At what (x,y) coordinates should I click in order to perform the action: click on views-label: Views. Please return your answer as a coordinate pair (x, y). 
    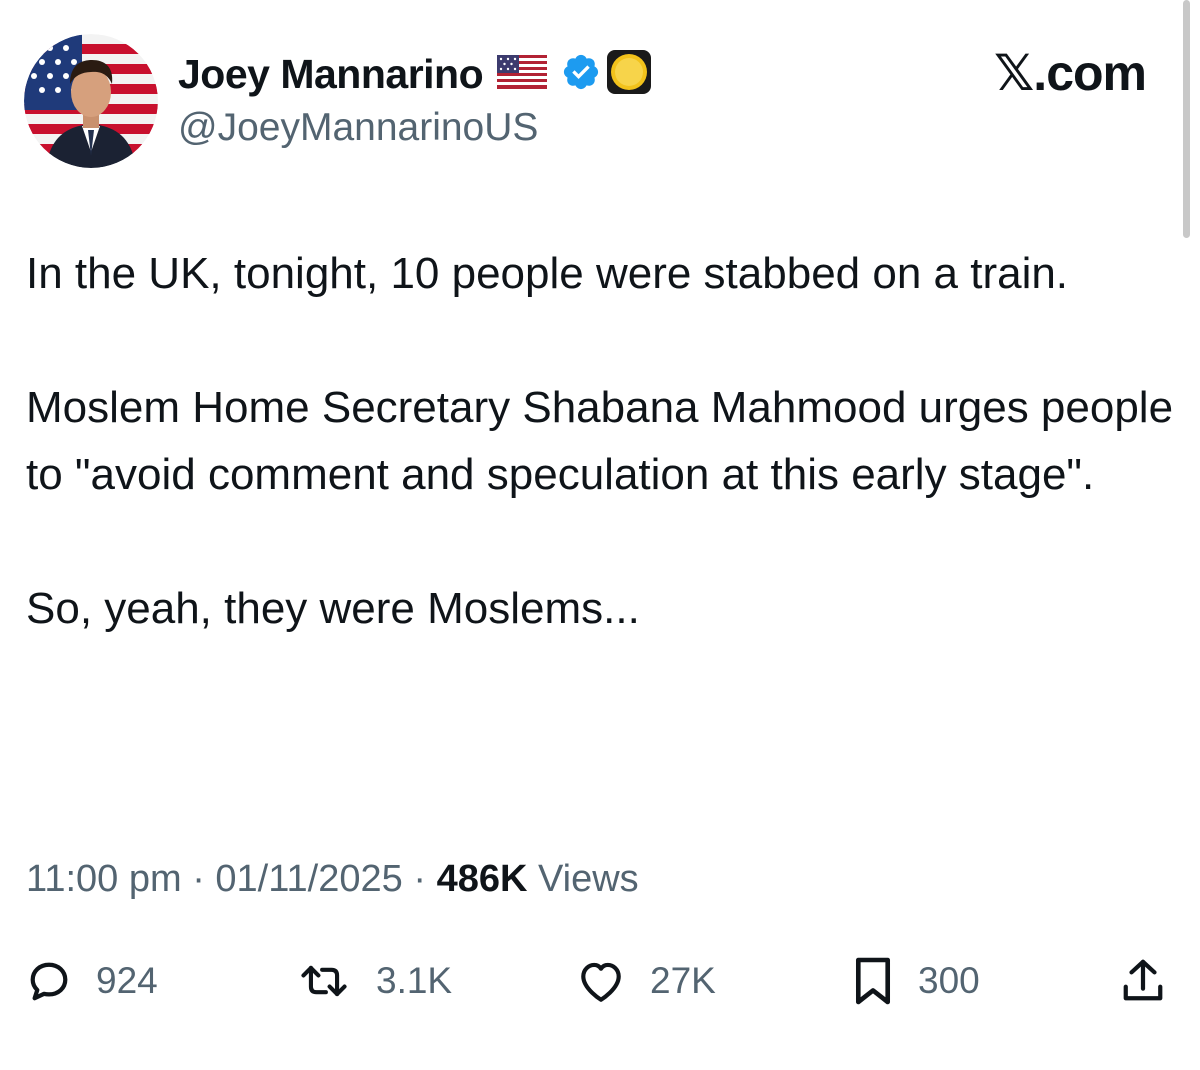
    Looking at the image, I should click on (588, 879).